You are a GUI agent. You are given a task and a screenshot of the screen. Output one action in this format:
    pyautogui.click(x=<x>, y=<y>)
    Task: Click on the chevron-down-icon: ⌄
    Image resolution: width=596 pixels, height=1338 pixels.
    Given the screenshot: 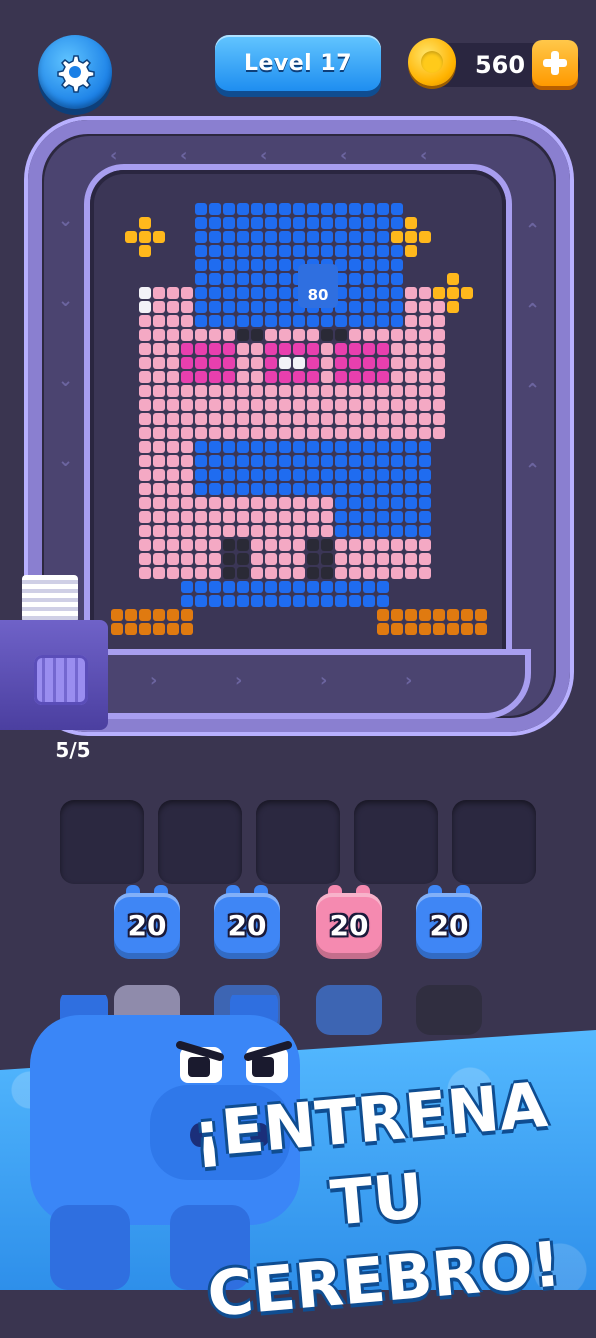 What is the action you would take?
    pyautogui.click(x=66, y=220)
    